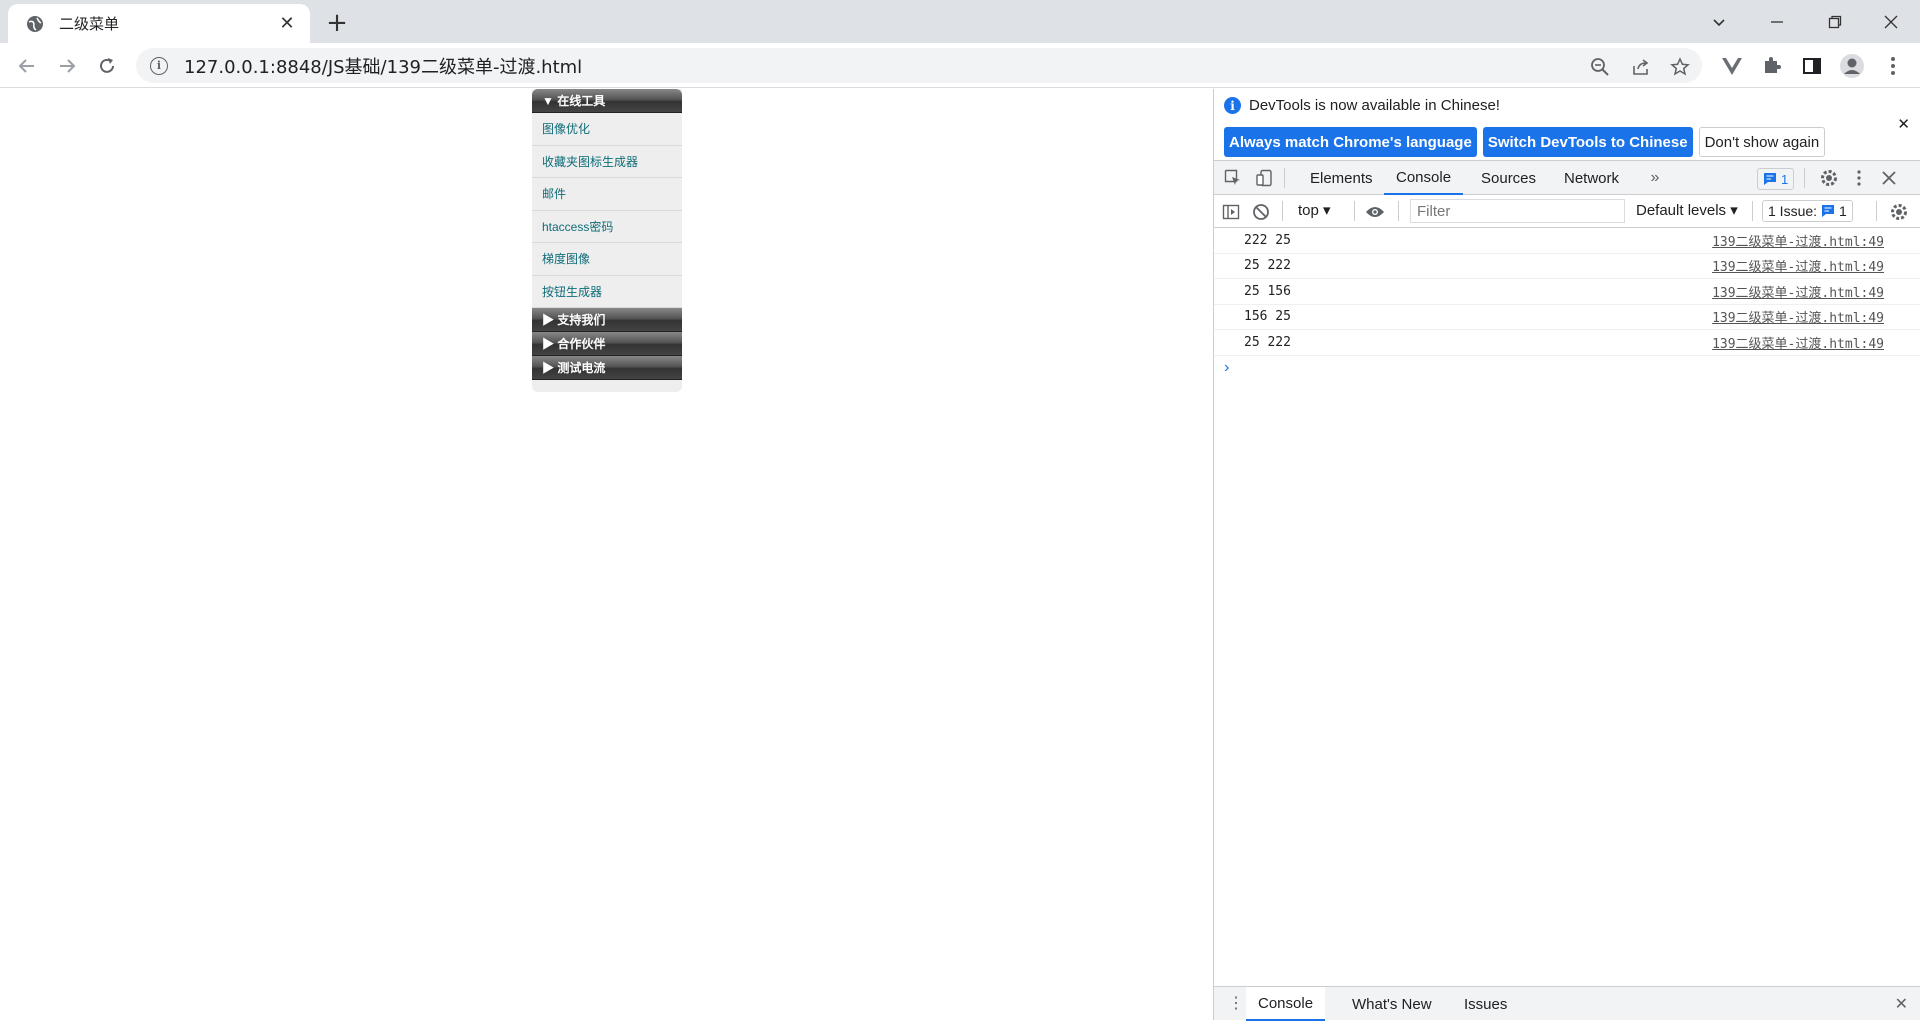 The width and height of the screenshot is (1920, 1021). I want to click on console-log-row: 25 156 139二级菜单-过渡.html:49, so click(1567, 292).